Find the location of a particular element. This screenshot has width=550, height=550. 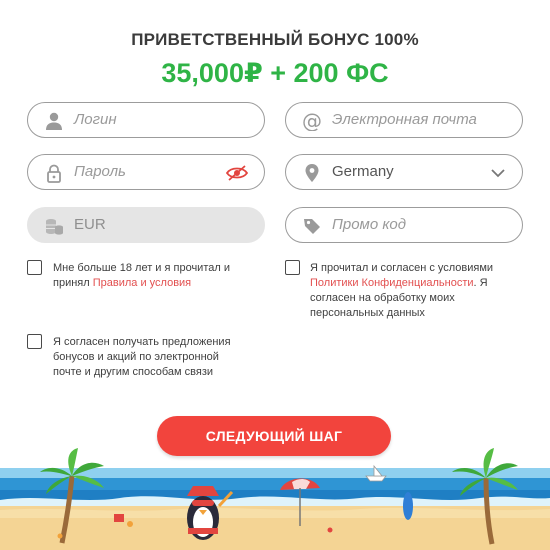

password-field: Пароль is located at coordinates (146, 172).